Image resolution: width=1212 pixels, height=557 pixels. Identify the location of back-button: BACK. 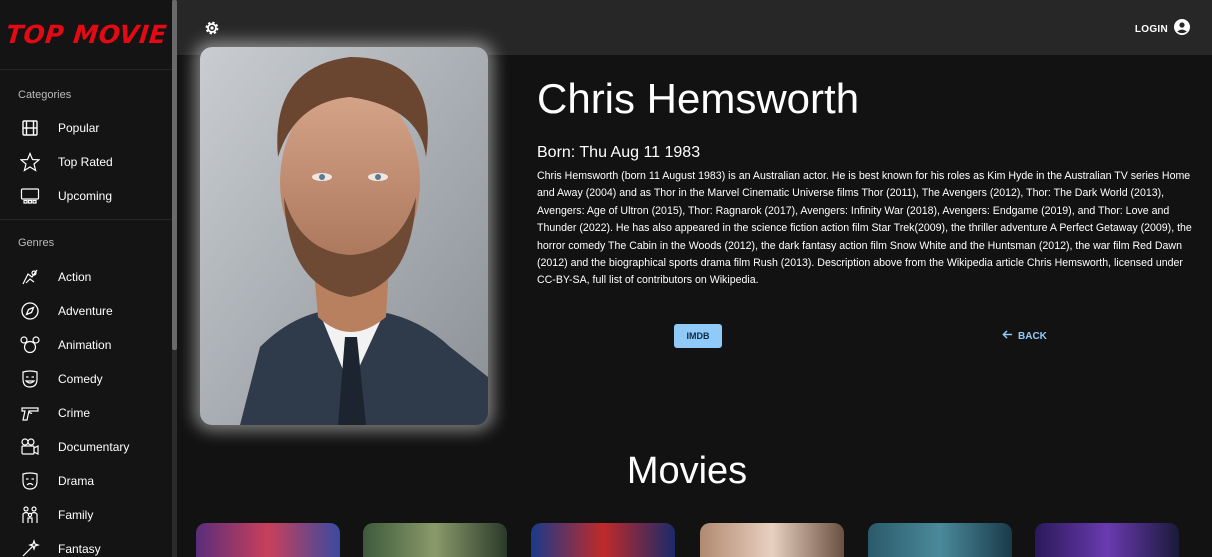
(1024, 336).